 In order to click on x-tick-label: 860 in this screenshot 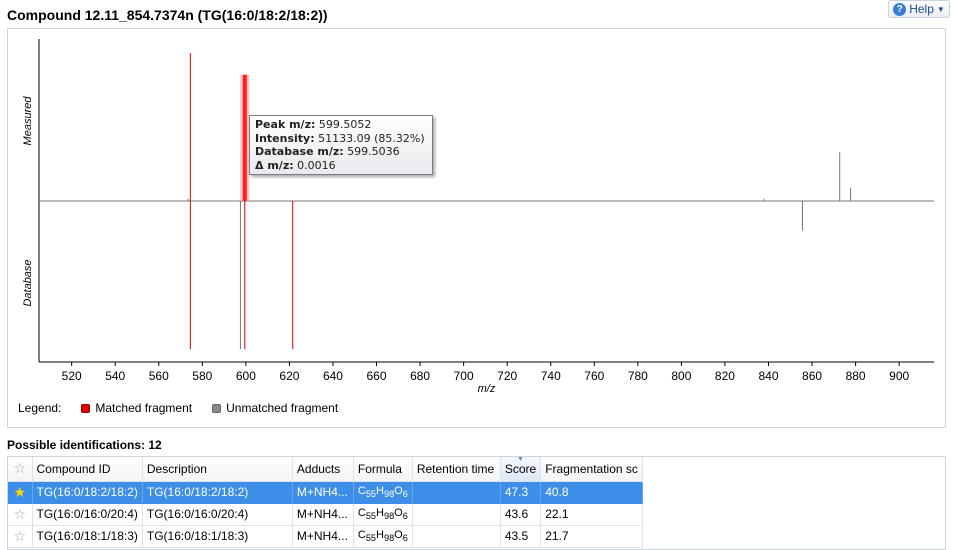, I will do `click(812, 376)`.